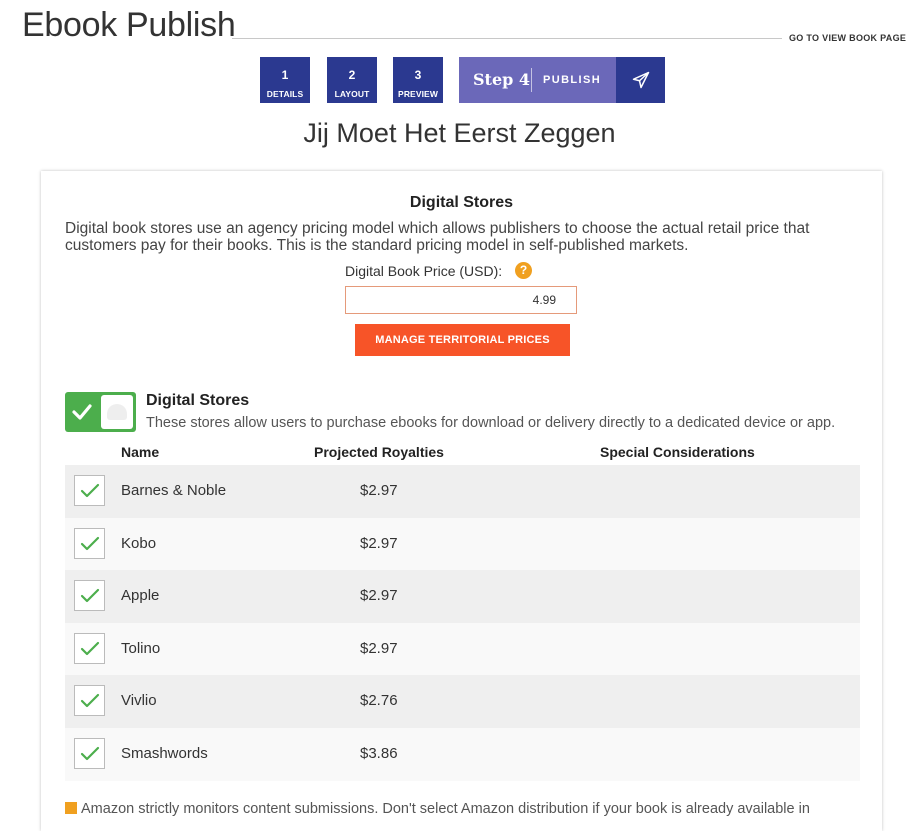  What do you see at coordinates (285, 94) in the screenshot?
I see `step-label: DETAILS` at bounding box center [285, 94].